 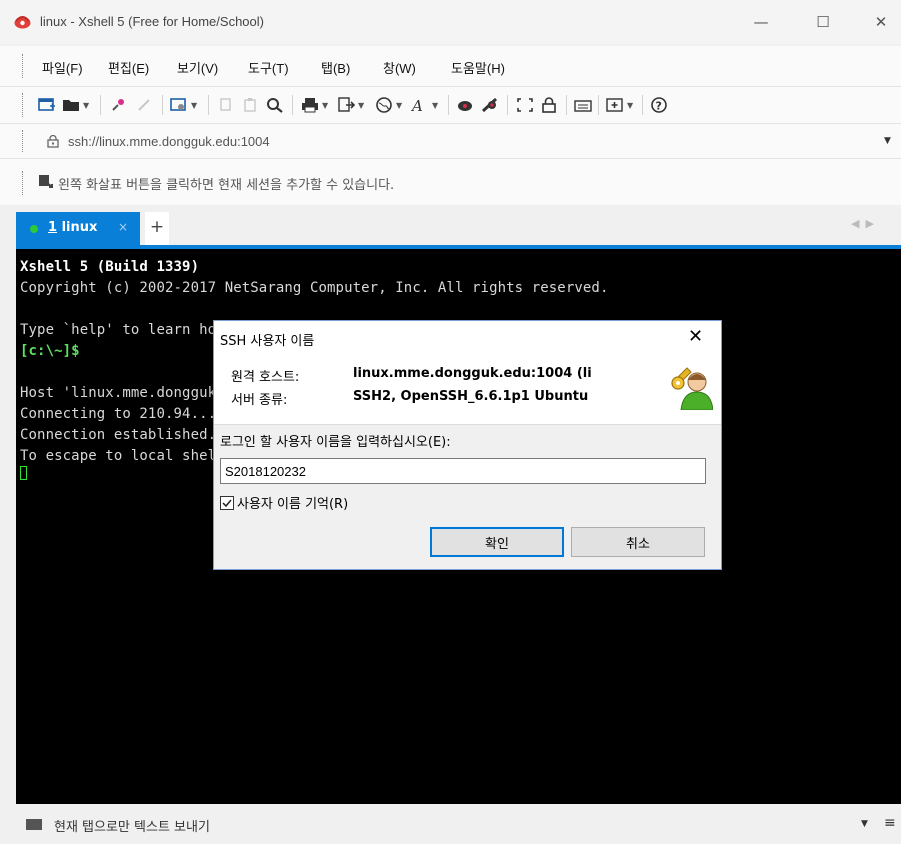 I want to click on compose-button: ▼, so click(x=619, y=105).